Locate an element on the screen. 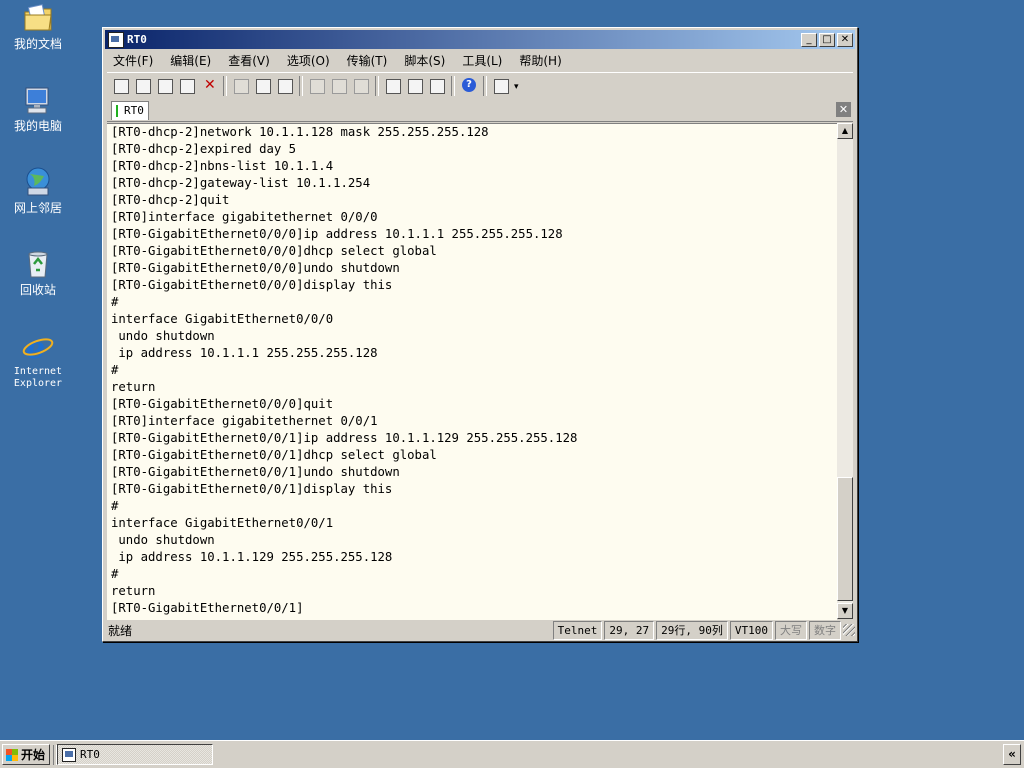 The image size is (1024, 768). print-setup-icon is located at coordinates (339, 86).